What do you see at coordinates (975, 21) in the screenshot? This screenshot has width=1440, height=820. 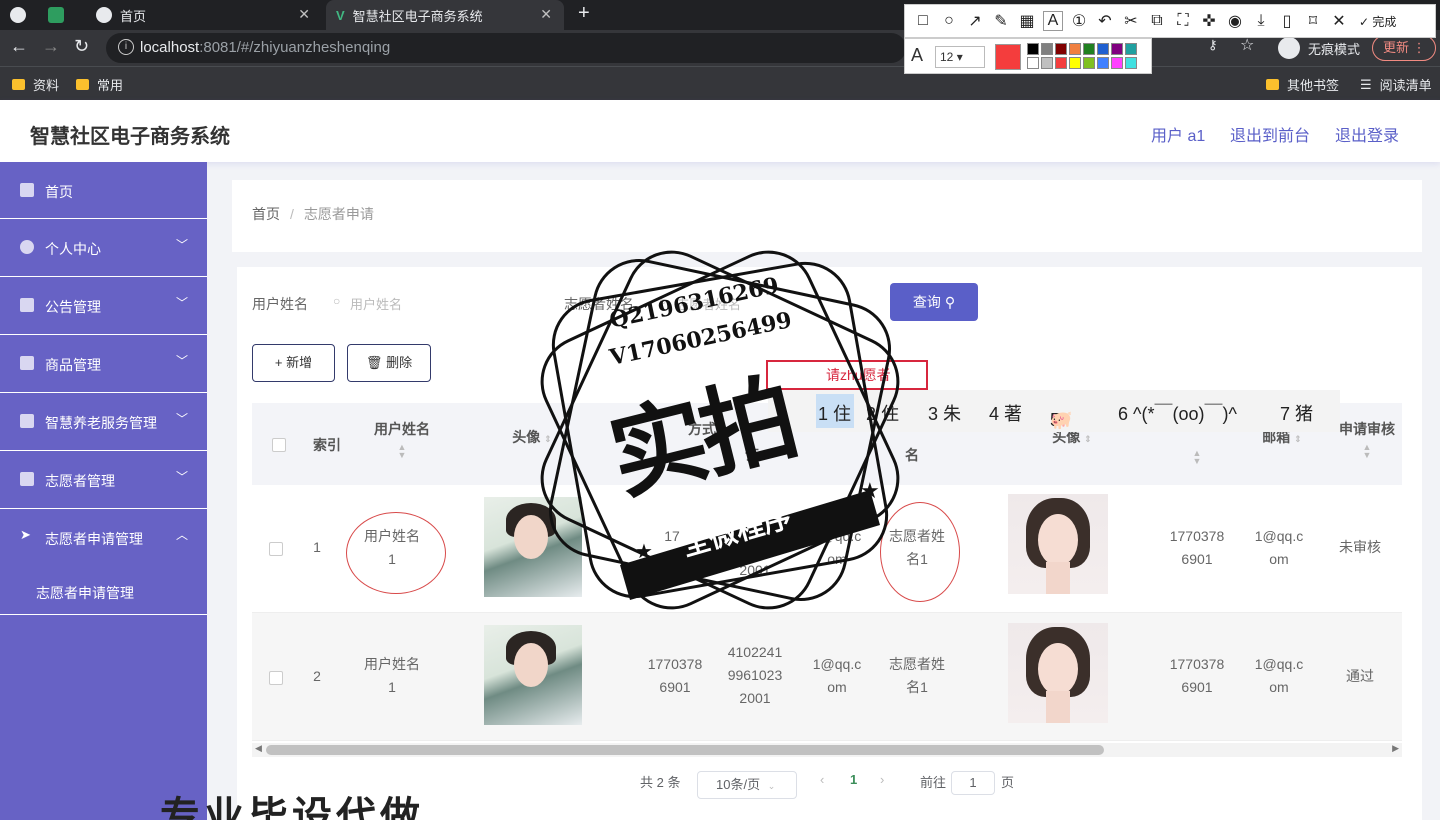 I see `arrow-tool-icon: ↗` at bounding box center [975, 21].